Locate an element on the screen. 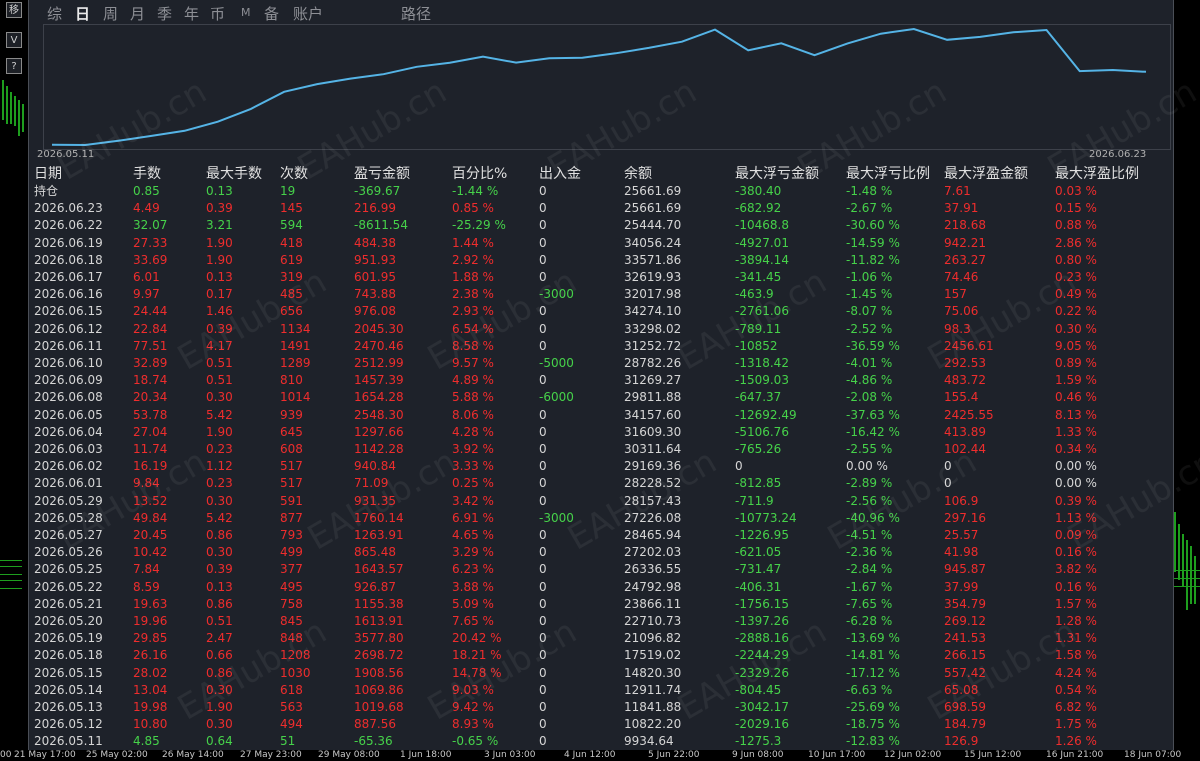 The height and width of the screenshot is (761, 1200). header-max-float-profit: 最大浮盈金额 is located at coordinates (986, 174).